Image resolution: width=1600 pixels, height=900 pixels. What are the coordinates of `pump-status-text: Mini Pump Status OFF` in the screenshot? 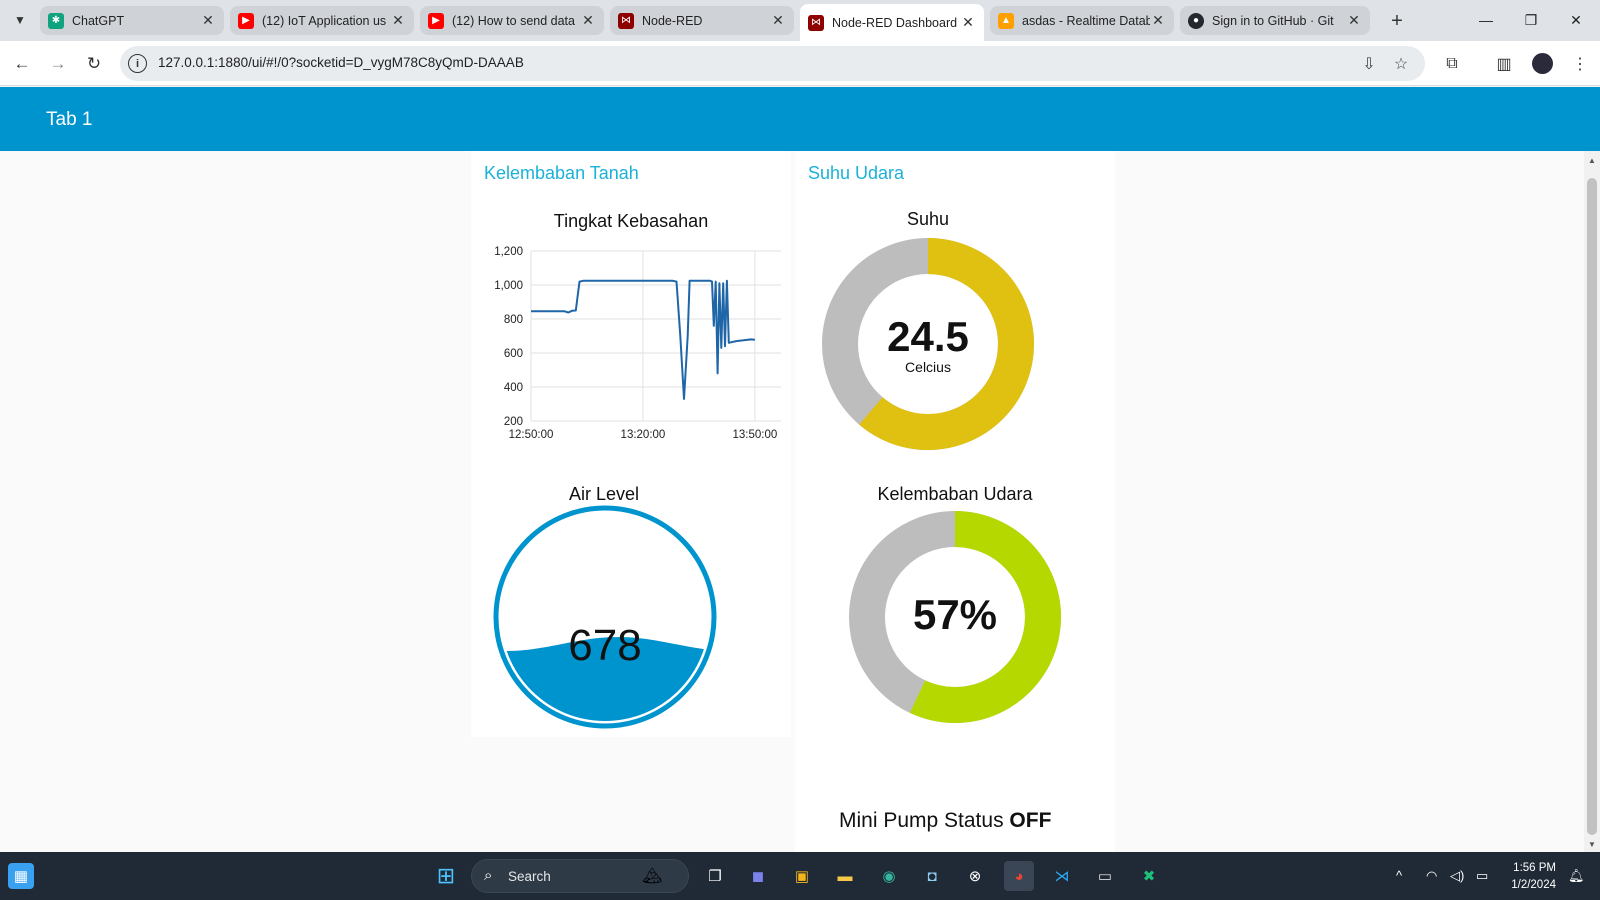 It's located at (945, 821).